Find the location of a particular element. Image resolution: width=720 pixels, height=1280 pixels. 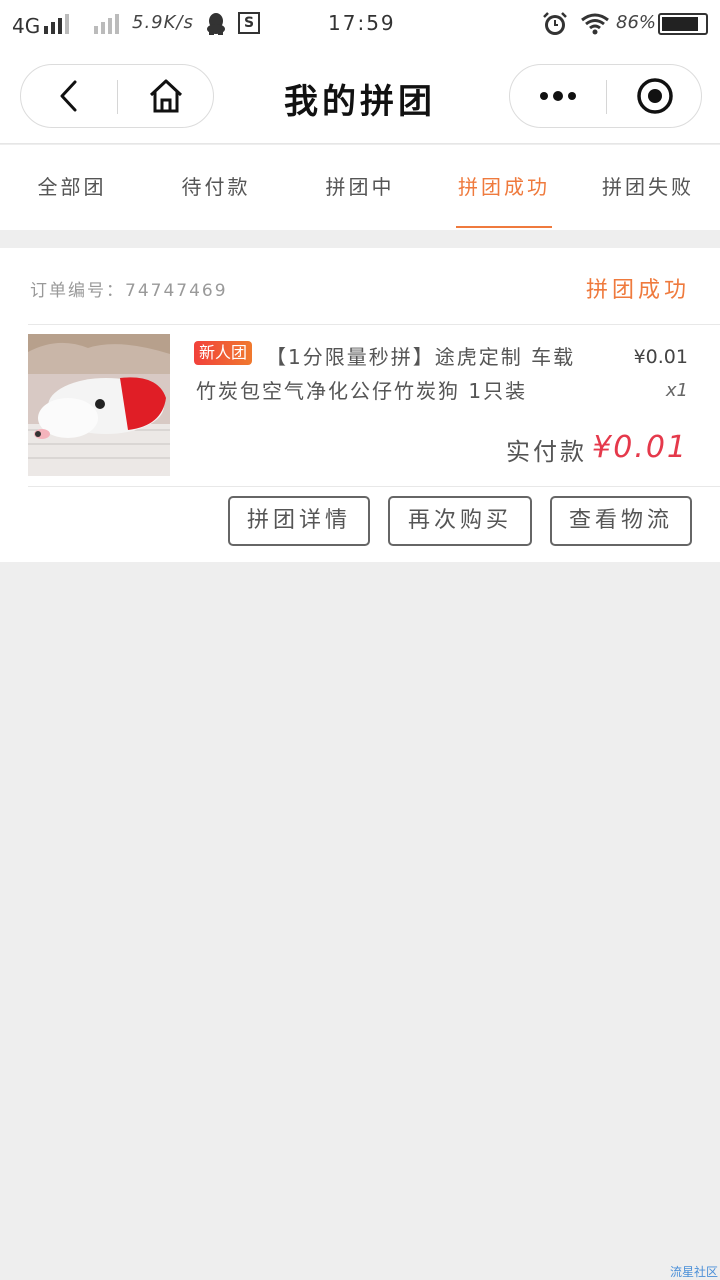

nav-bar: 我的拼团 is located at coordinates (360, 96).